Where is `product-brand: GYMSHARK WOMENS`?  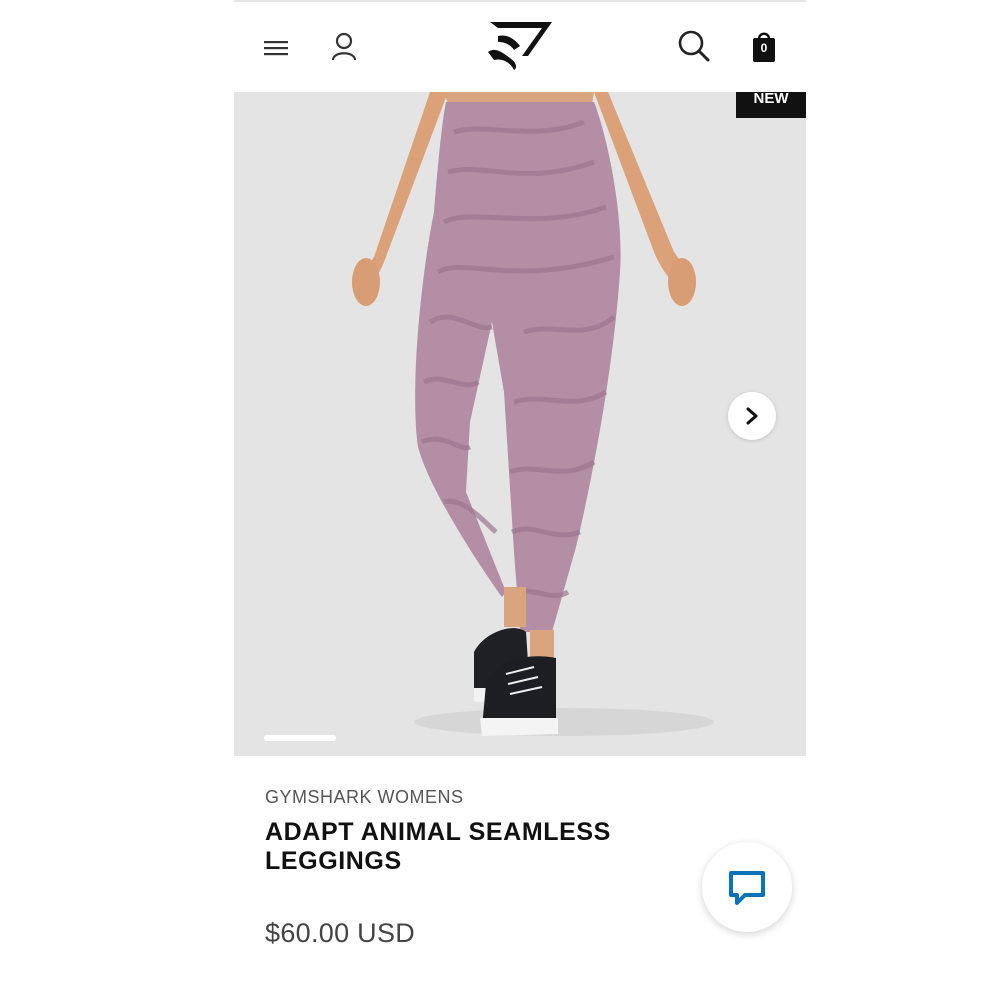
product-brand: GYMSHARK WOMENS is located at coordinates (364, 797).